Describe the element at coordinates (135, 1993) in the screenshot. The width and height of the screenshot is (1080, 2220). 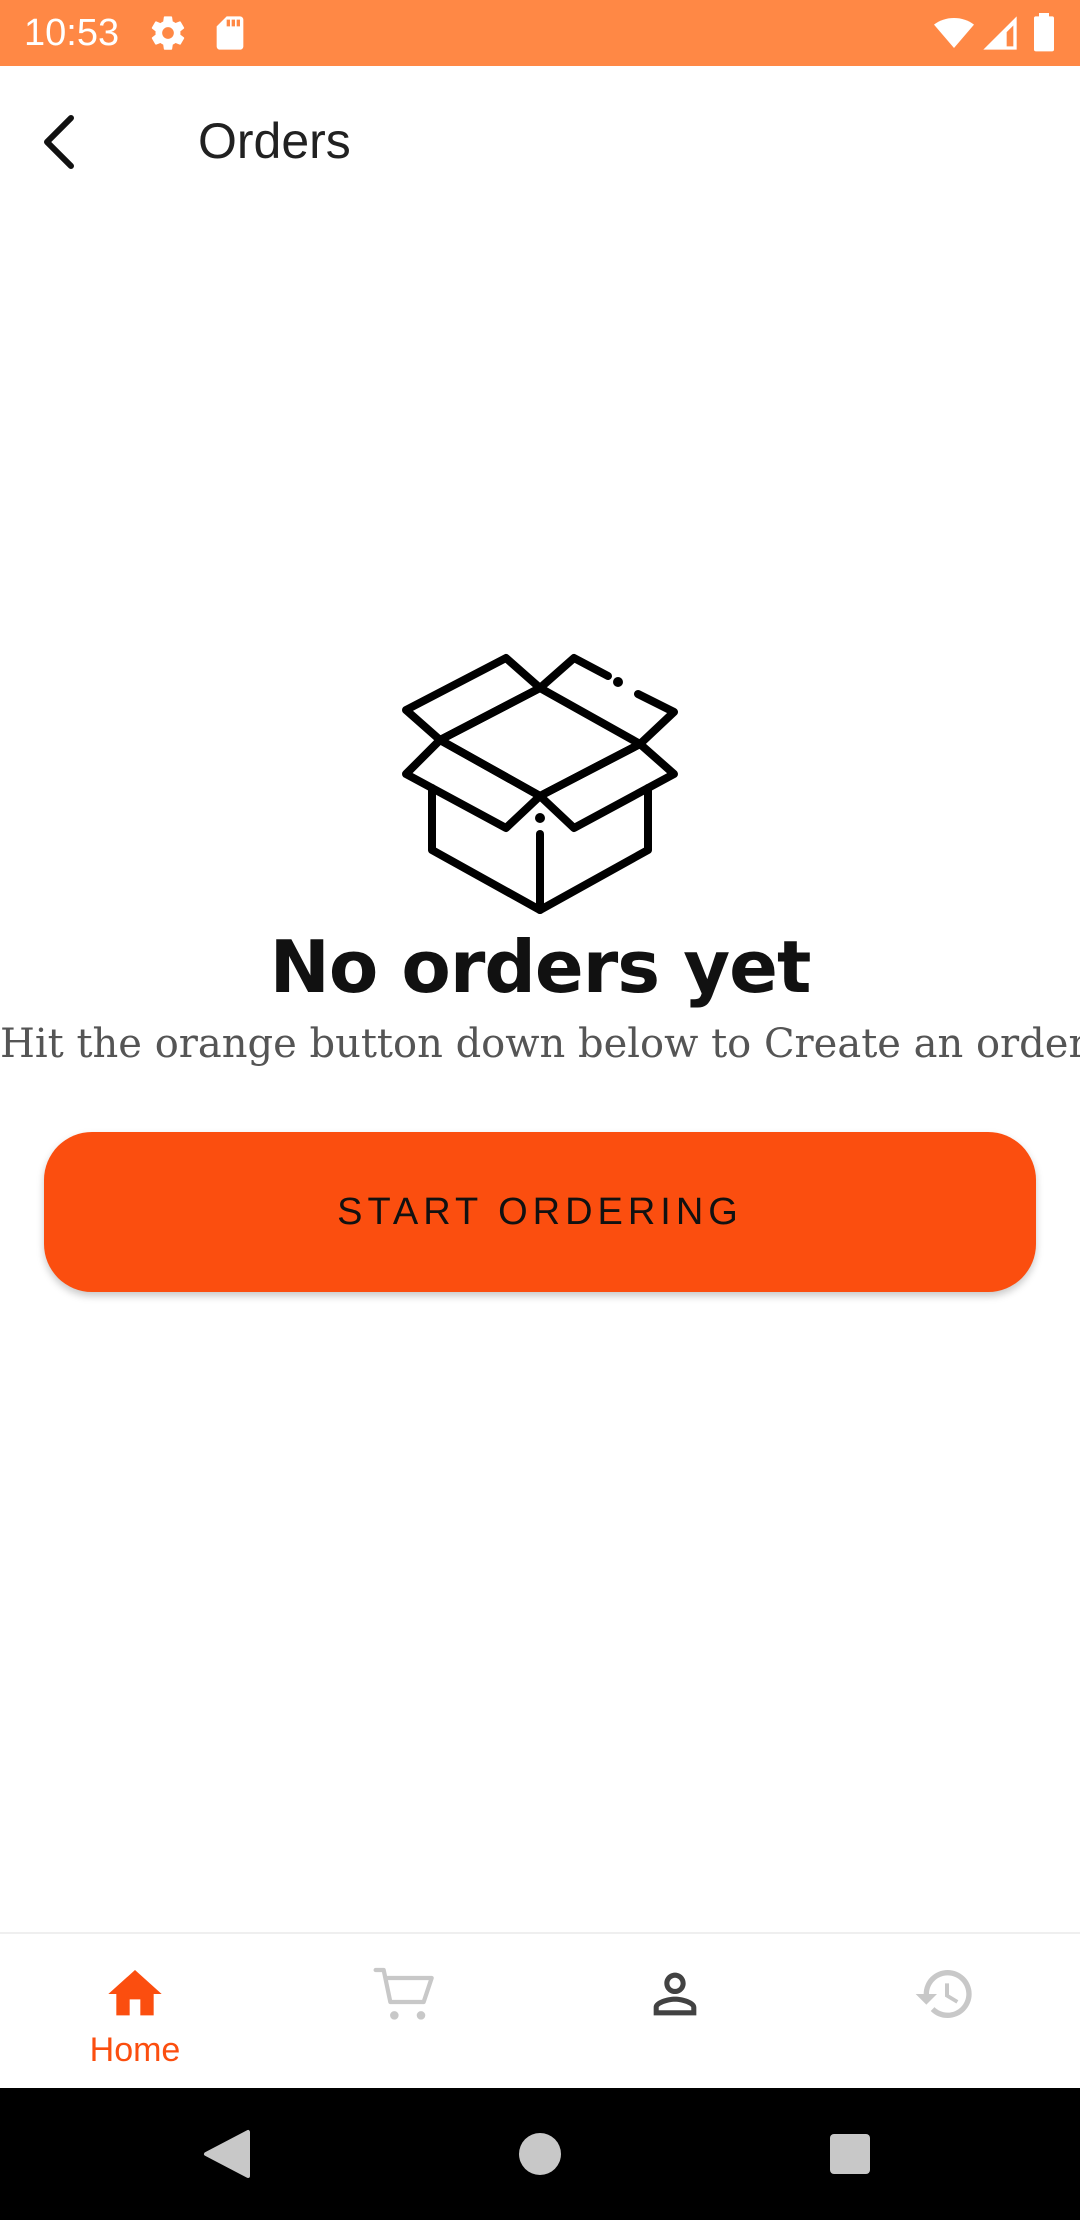
I see `home-icon` at that location.